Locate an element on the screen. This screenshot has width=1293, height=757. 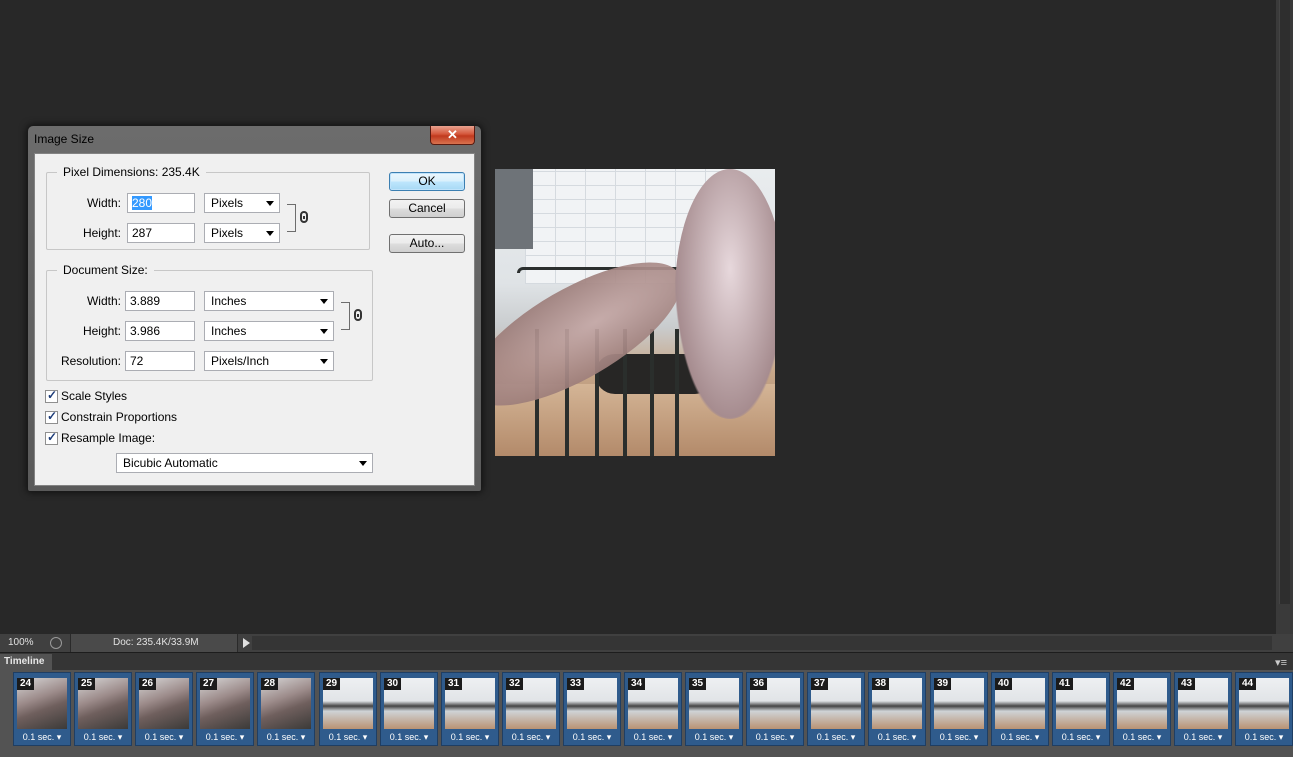
timeline-frame: 33 0.1 sec. ▾ is located at coordinates (592, 709).